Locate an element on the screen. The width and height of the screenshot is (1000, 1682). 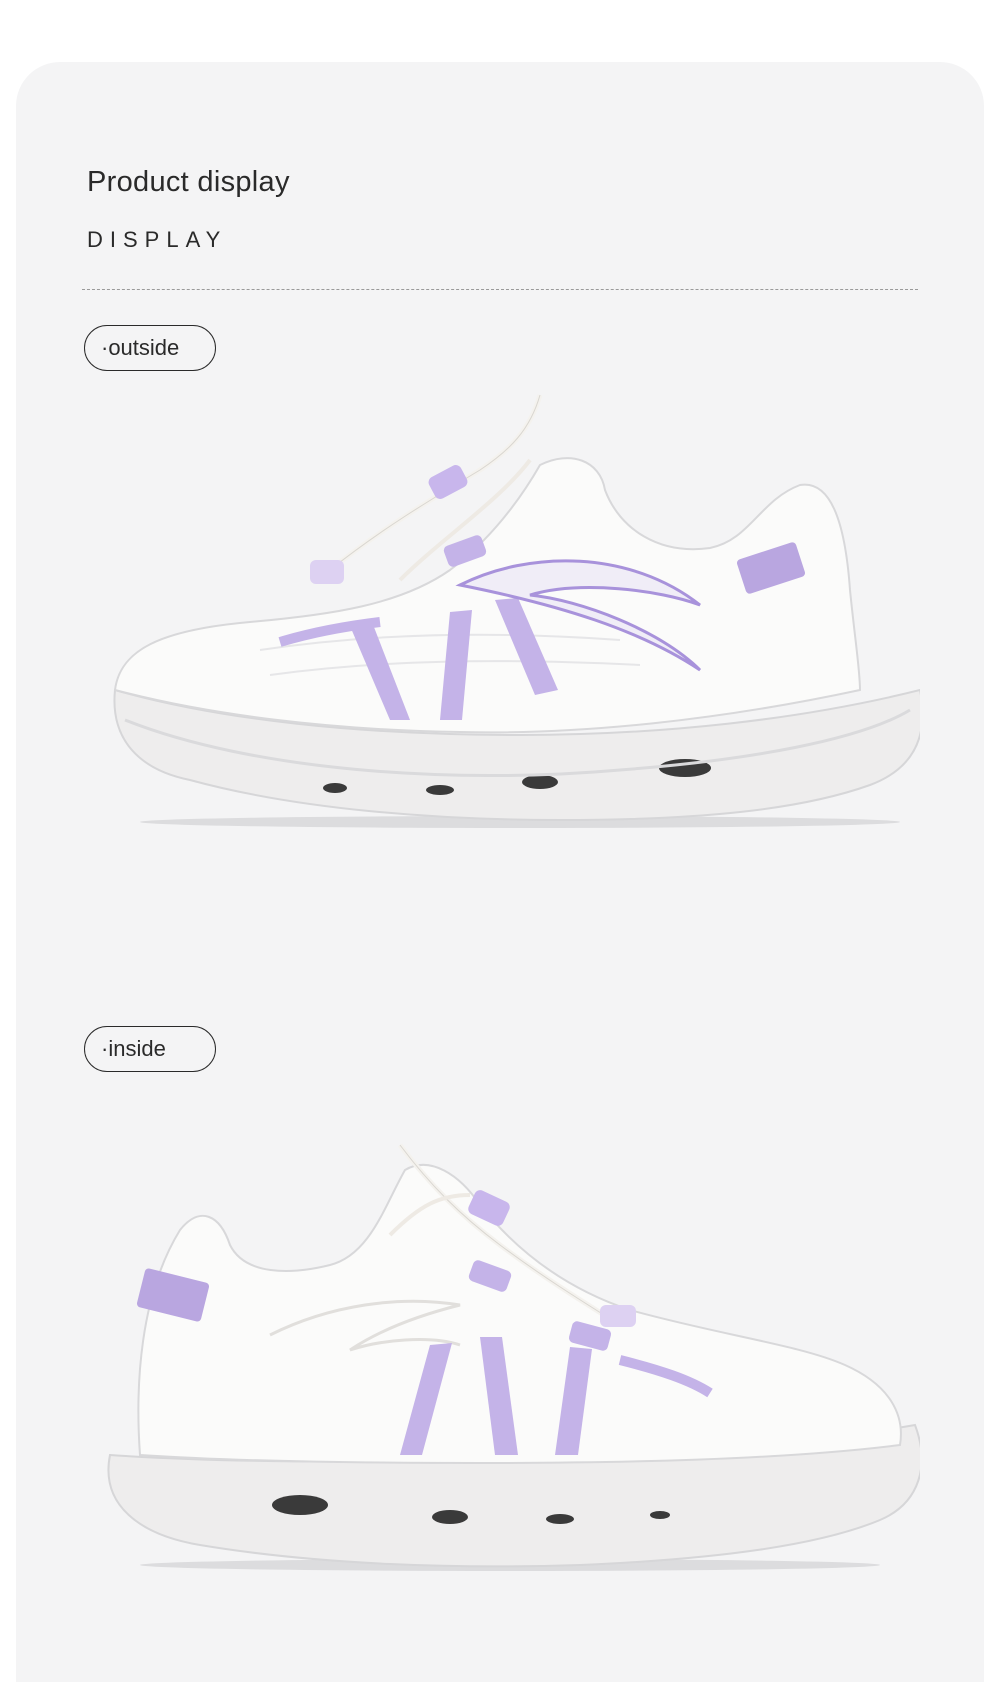
page-title: Product display is located at coordinates (188, 182).